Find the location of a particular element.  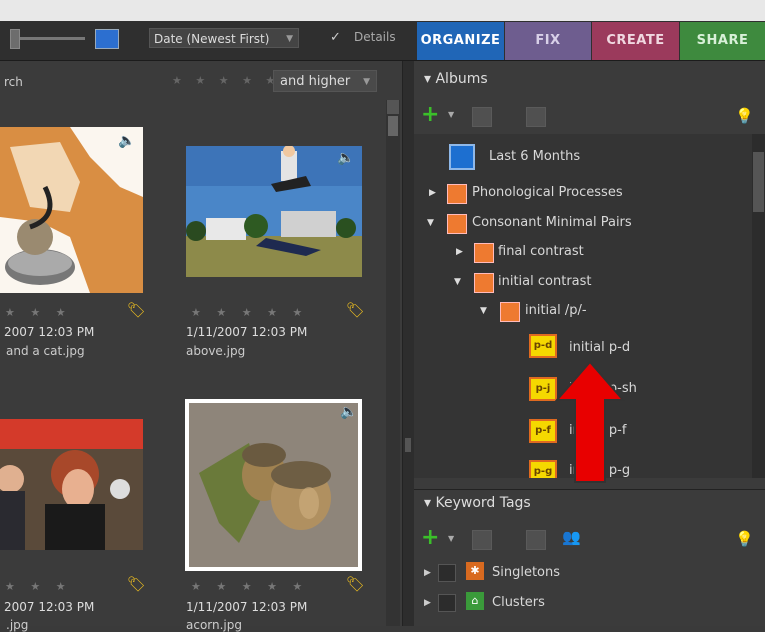

tab-organize: ORGANIZE is located at coordinates (460, 41).